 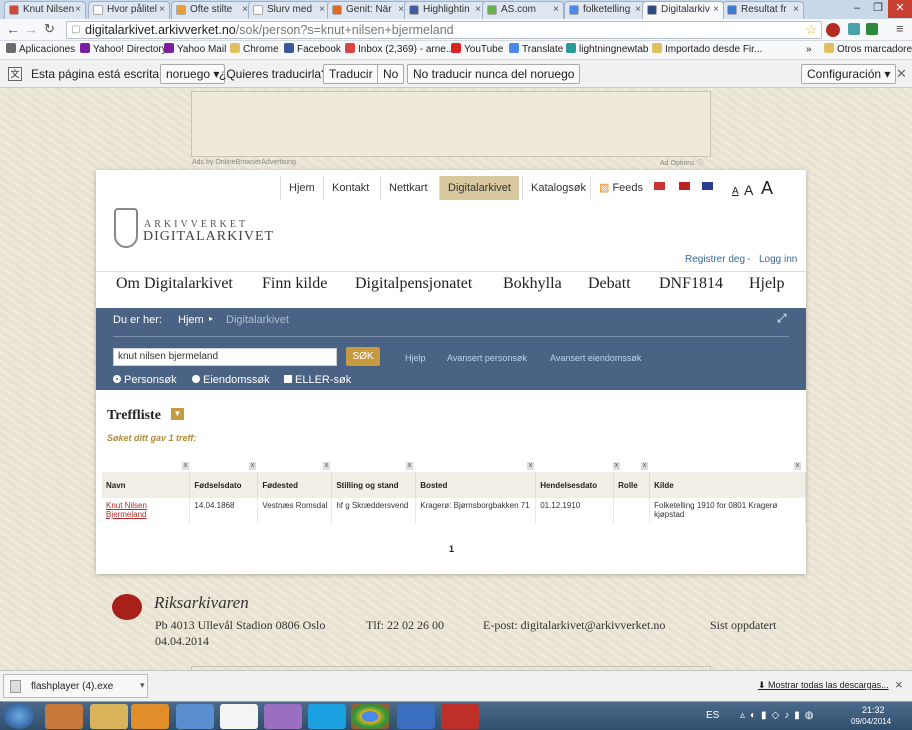 What do you see at coordinates (712, 715) in the screenshot?
I see `language-indicator: ES` at bounding box center [712, 715].